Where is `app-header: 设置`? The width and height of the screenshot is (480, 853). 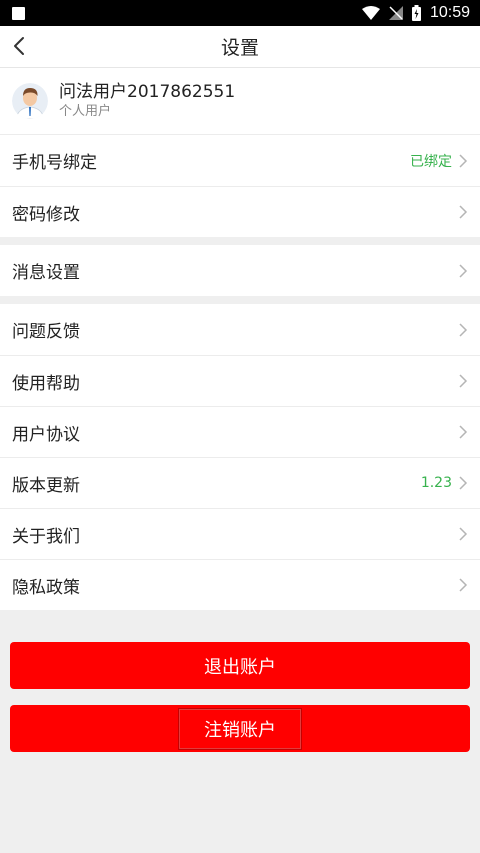 app-header: 设置 is located at coordinates (240, 47).